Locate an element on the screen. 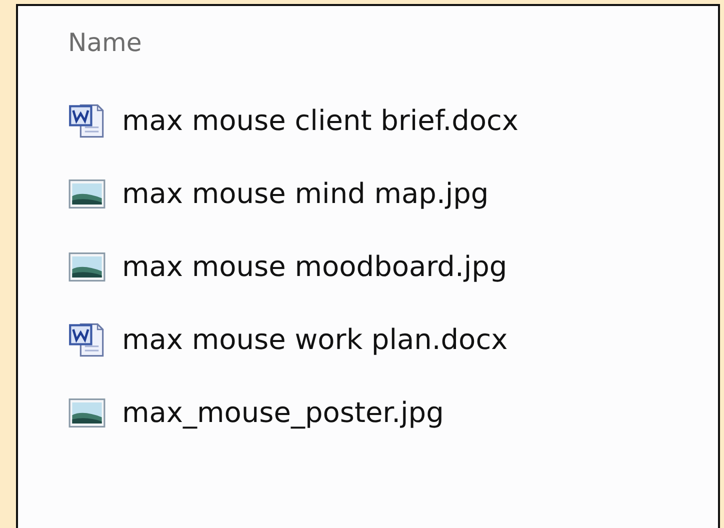  file-name: max mouse moodboard.jpg is located at coordinates (315, 266).